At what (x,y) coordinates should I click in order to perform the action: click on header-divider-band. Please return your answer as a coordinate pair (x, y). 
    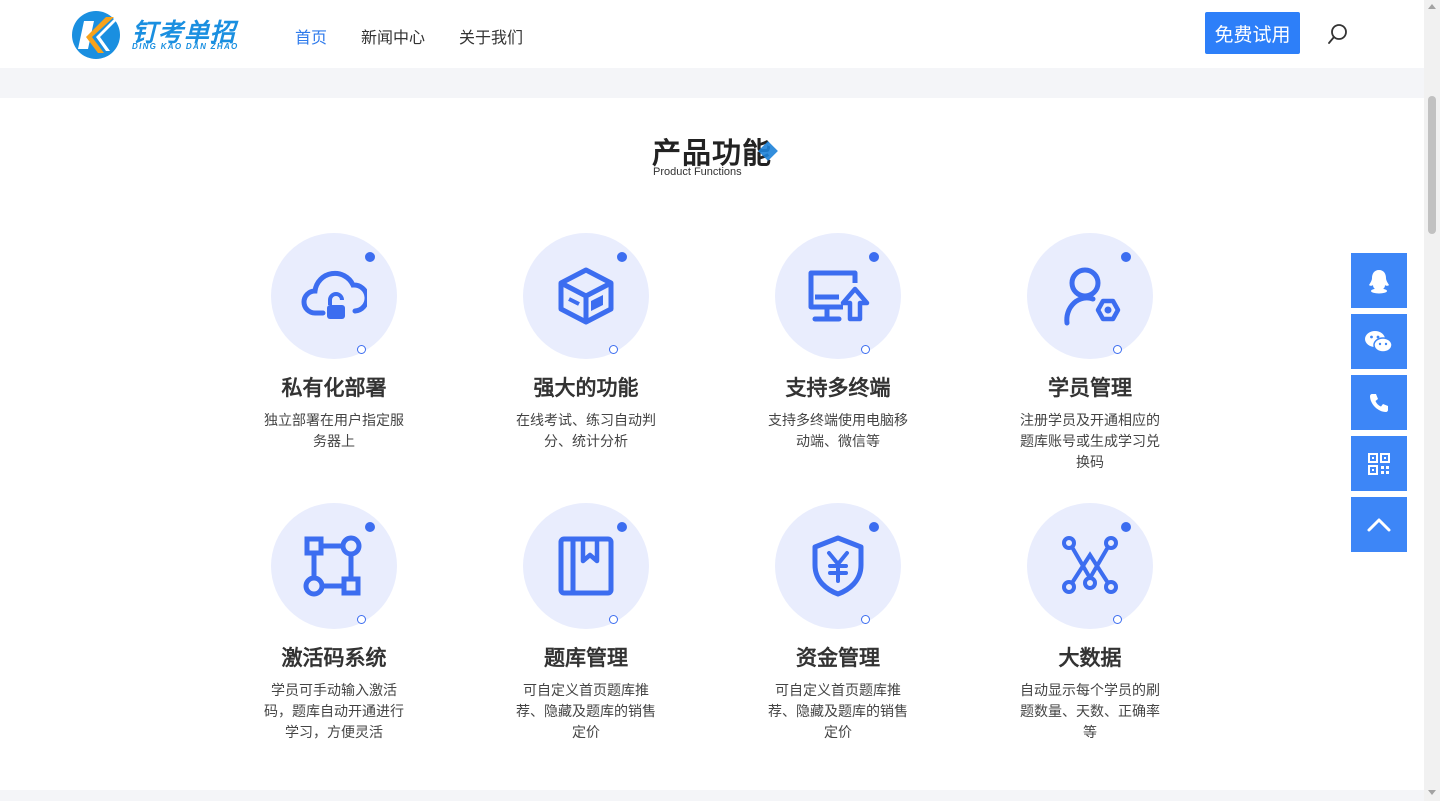
    Looking at the image, I should click on (712, 83).